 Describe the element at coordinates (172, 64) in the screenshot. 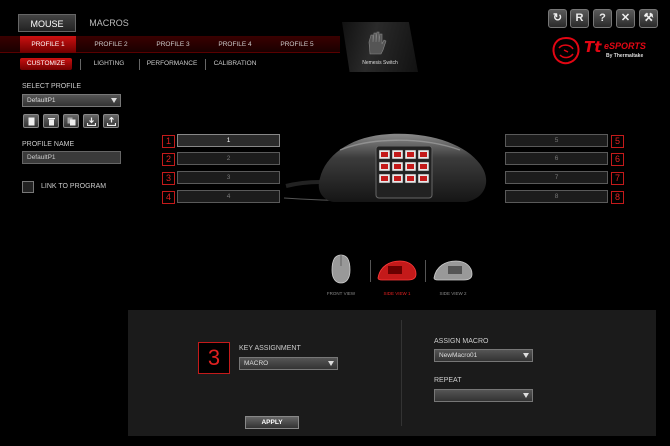

I see `subtab-performance: PERFORMANCE` at that location.